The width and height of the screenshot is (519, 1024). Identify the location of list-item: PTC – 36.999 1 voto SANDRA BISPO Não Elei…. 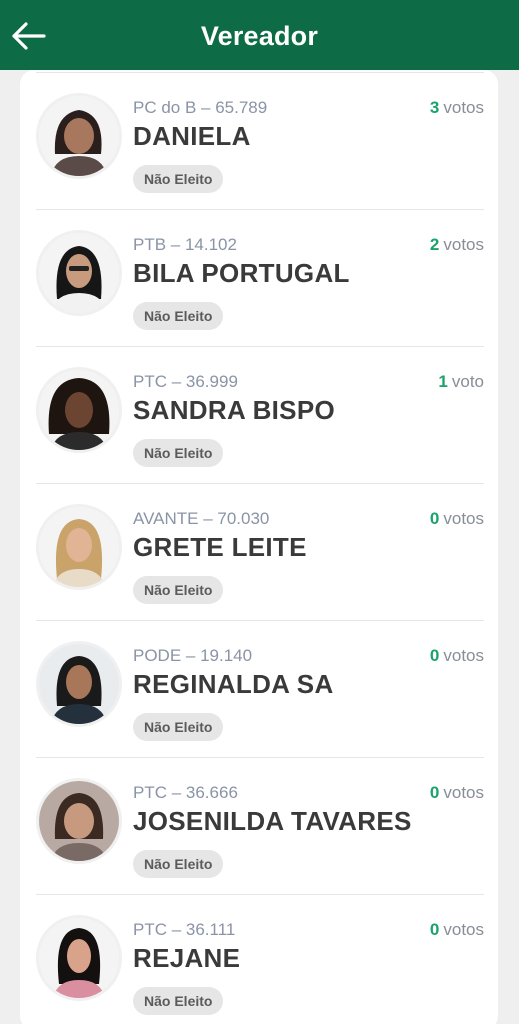
(260, 414).